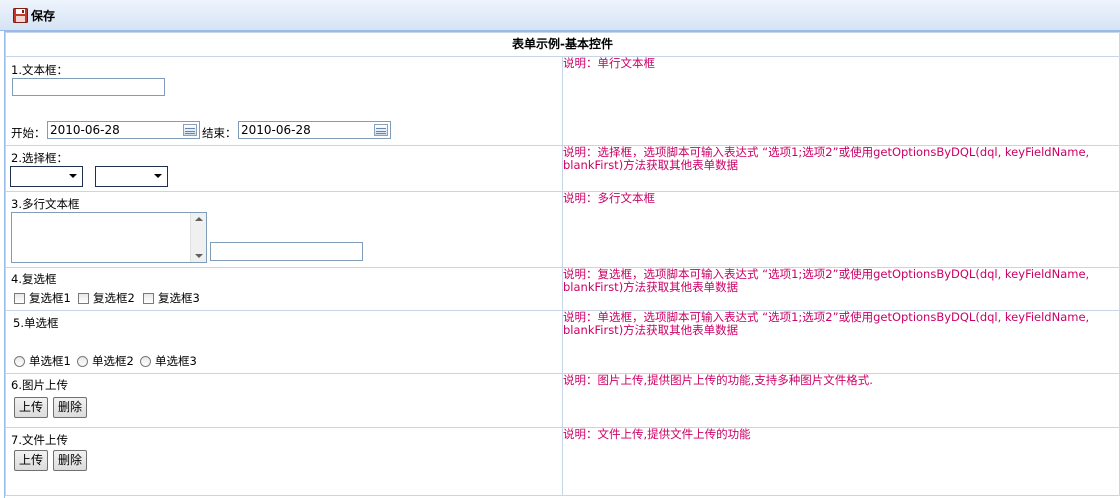 This screenshot has width=1120, height=498. I want to click on radio-label: 5.单选框, so click(36, 323).